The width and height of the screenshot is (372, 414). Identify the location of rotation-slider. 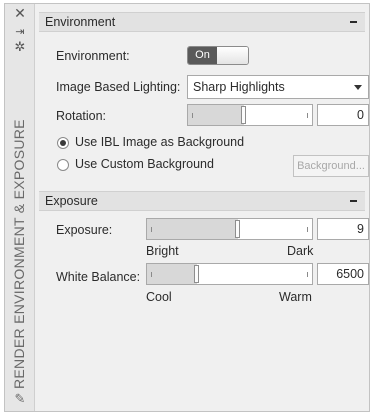
(250, 115).